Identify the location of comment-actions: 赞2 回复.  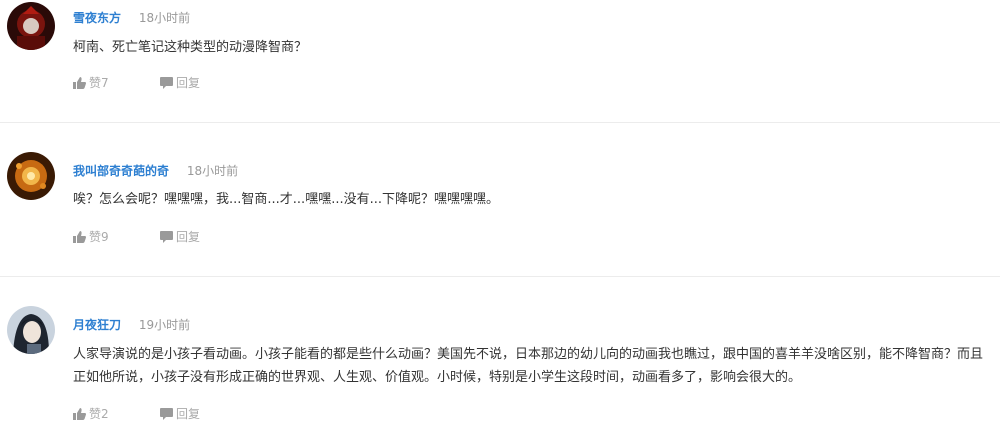
(136, 414).